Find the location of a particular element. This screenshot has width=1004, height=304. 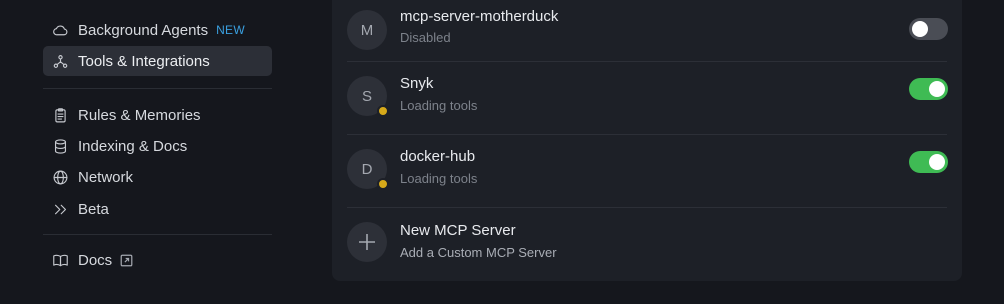

sidebar-item-tools-integrations: Tools & Integrations is located at coordinates (157, 61).